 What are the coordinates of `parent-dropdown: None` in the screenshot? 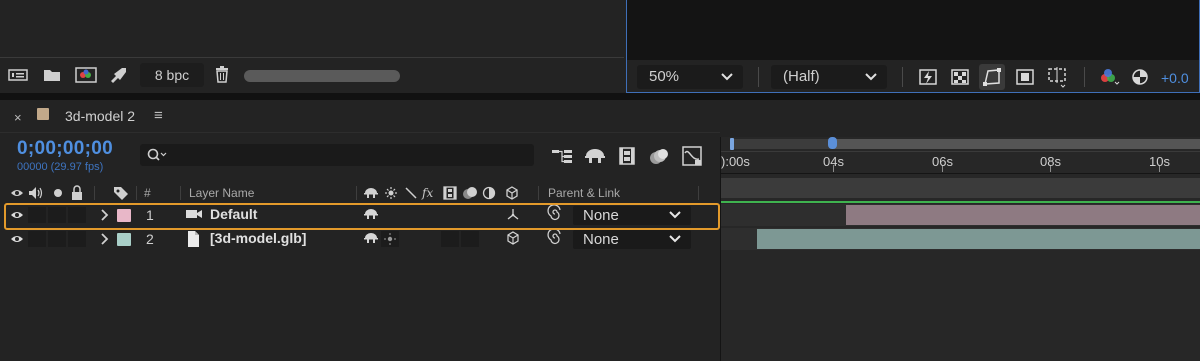 It's located at (632, 239).